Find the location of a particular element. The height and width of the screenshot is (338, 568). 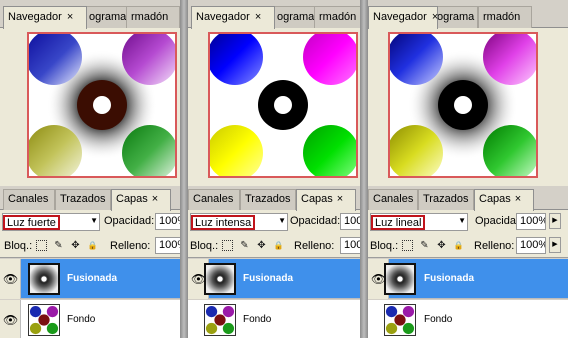

fill-flyout-button: ▶ is located at coordinates (555, 245).